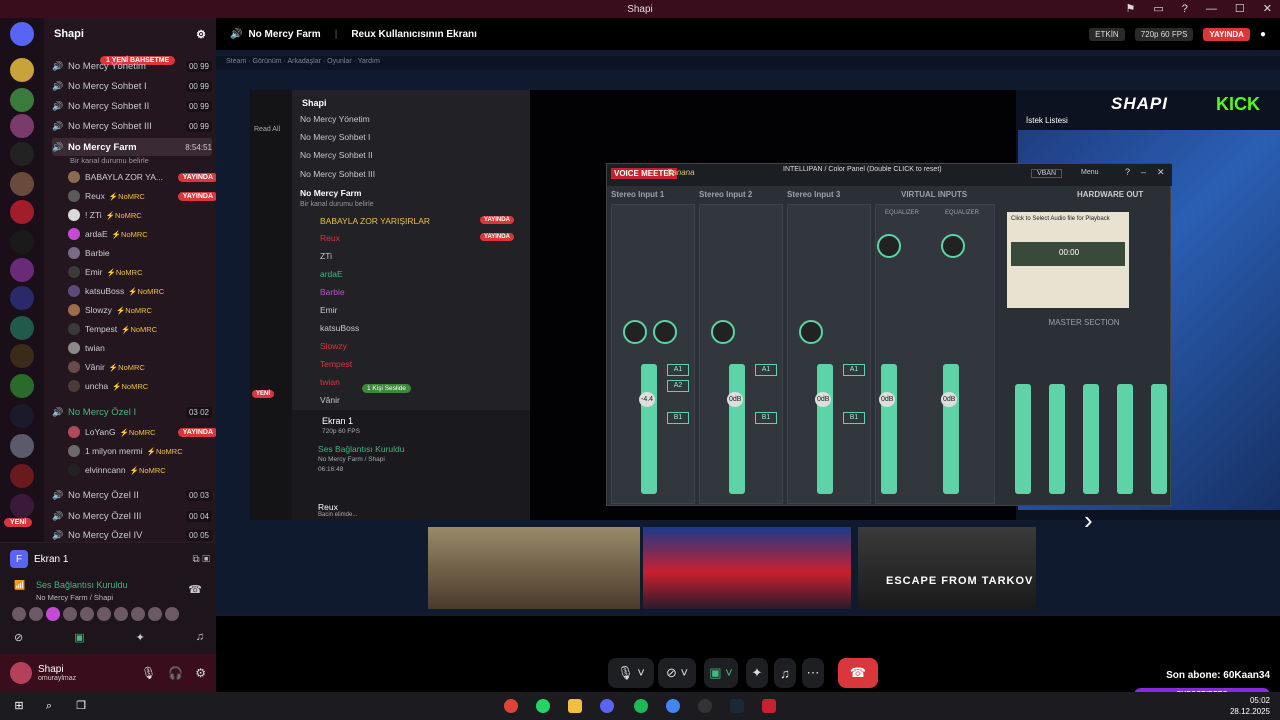  Describe the element at coordinates (1047, 120) in the screenshot. I see `wishlist-link: İstek Listesi` at that location.